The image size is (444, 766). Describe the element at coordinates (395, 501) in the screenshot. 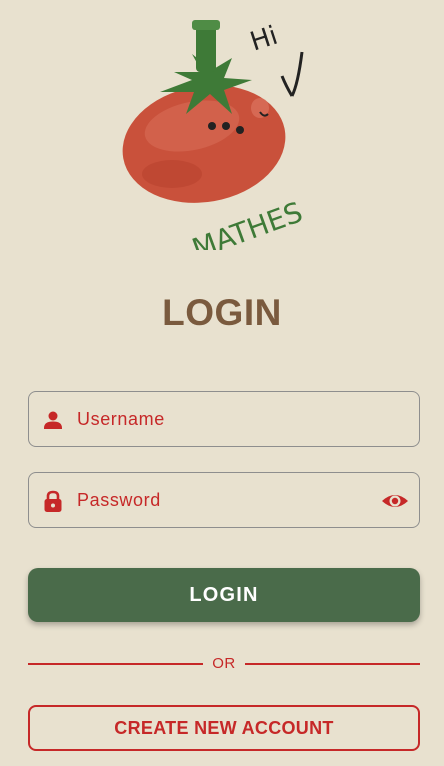

I see `eye-icon` at that location.